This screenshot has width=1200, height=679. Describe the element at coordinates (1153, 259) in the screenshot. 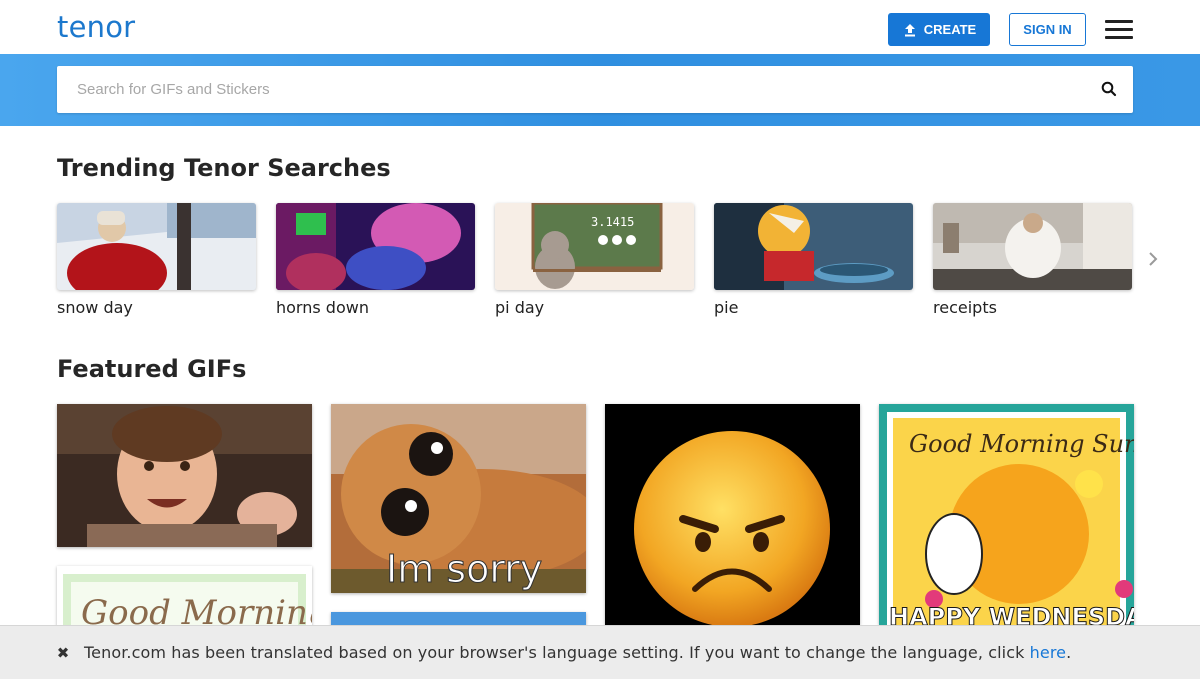

I see `chevron-right-icon` at that location.